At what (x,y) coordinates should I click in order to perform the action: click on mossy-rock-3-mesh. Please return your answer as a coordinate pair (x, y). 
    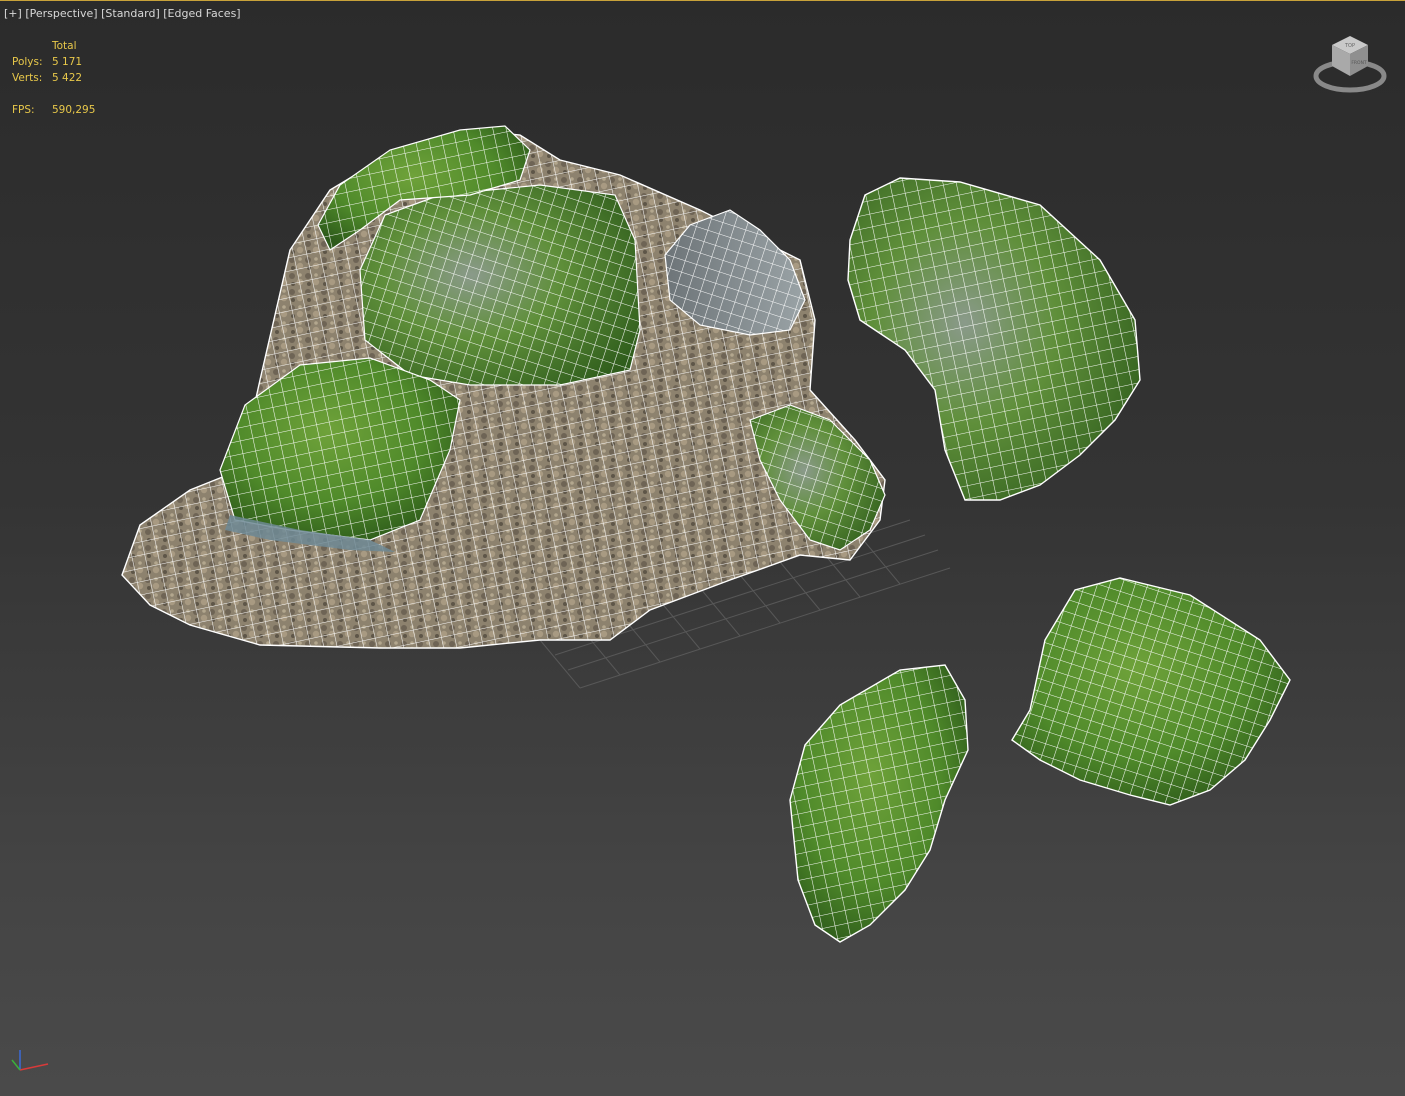
    Looking at the image, I should click on (879, 803).